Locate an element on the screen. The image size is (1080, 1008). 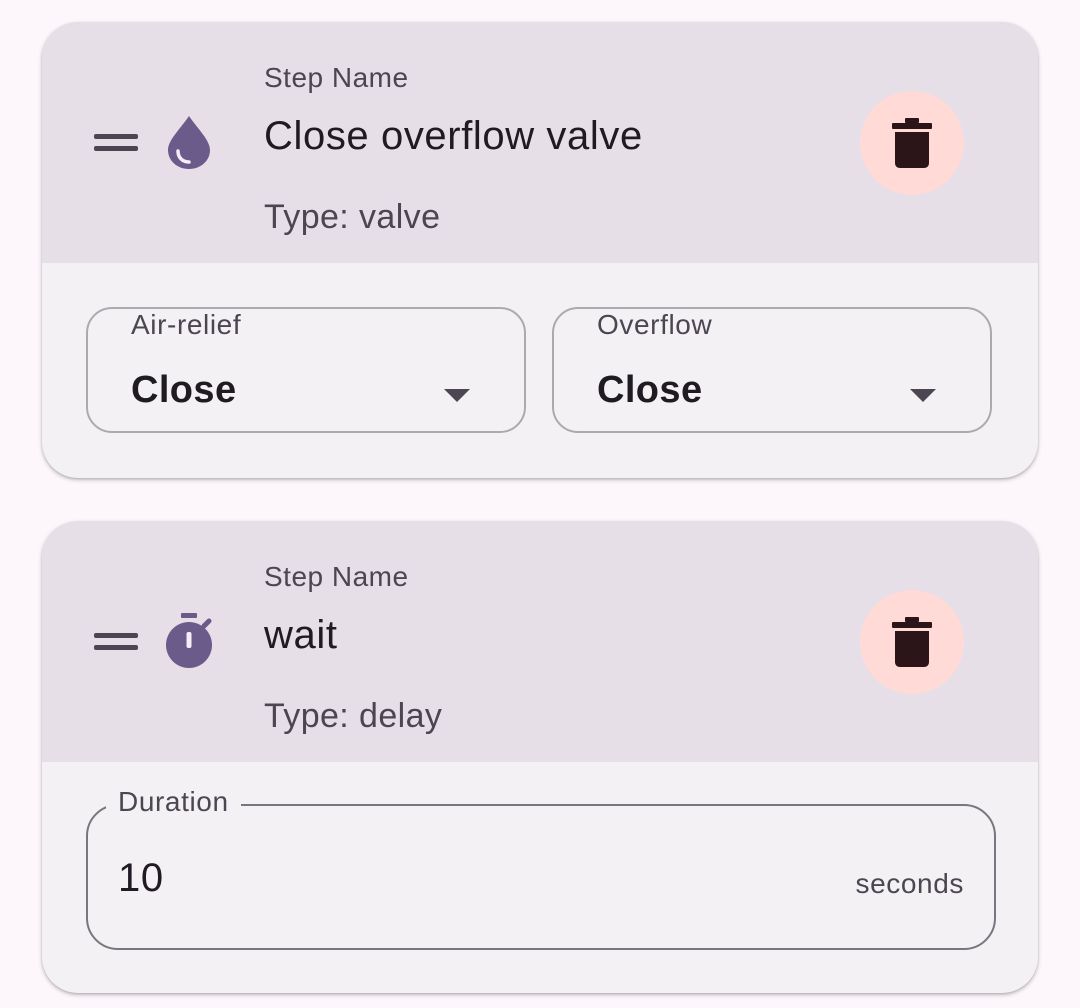
water-drop-icon is located at coordinates (189, 142).